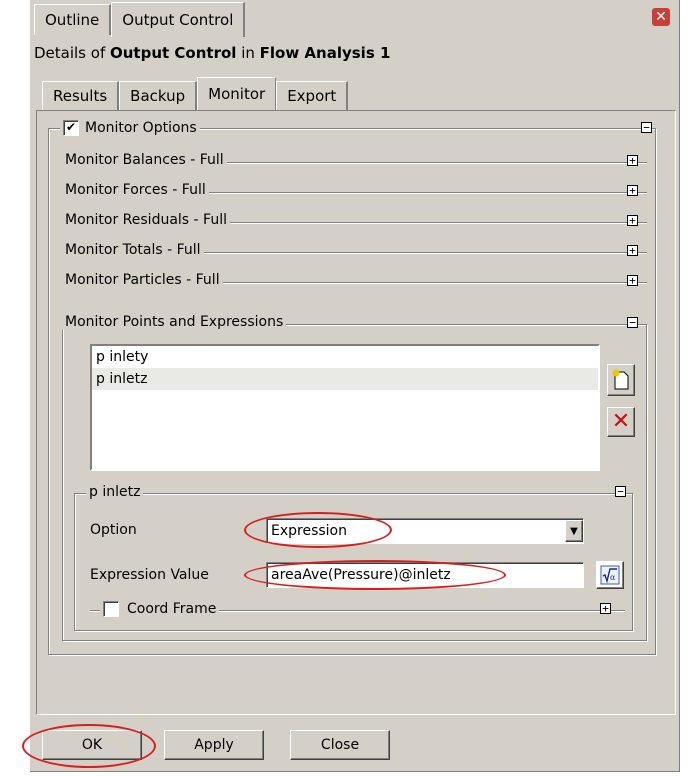 The height and width of the screenshot is (776, 694). What do you see at coordinates (325, 53) in the screenshot?
I see `details-analysis: Flow Analysis 1` at bounding box center [325, 53].